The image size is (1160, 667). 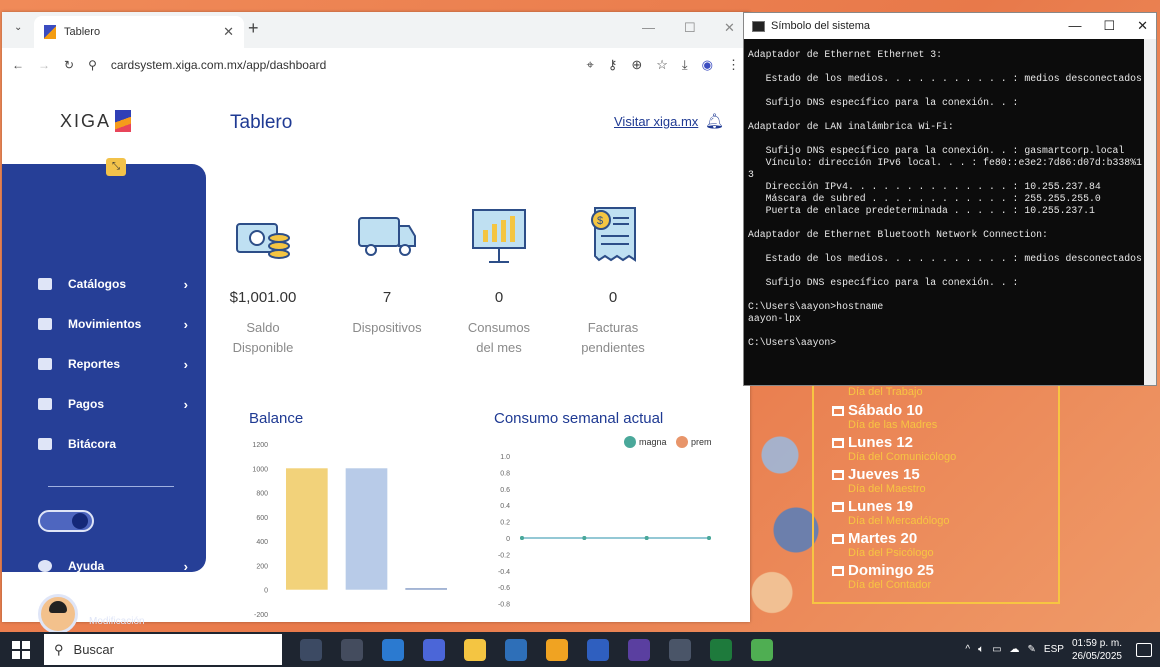 What do you see at coordinates (885, 392) in the screenshot?
I see `calendar-top-note: Día del Trabajo` at bounding box center [885, 392].